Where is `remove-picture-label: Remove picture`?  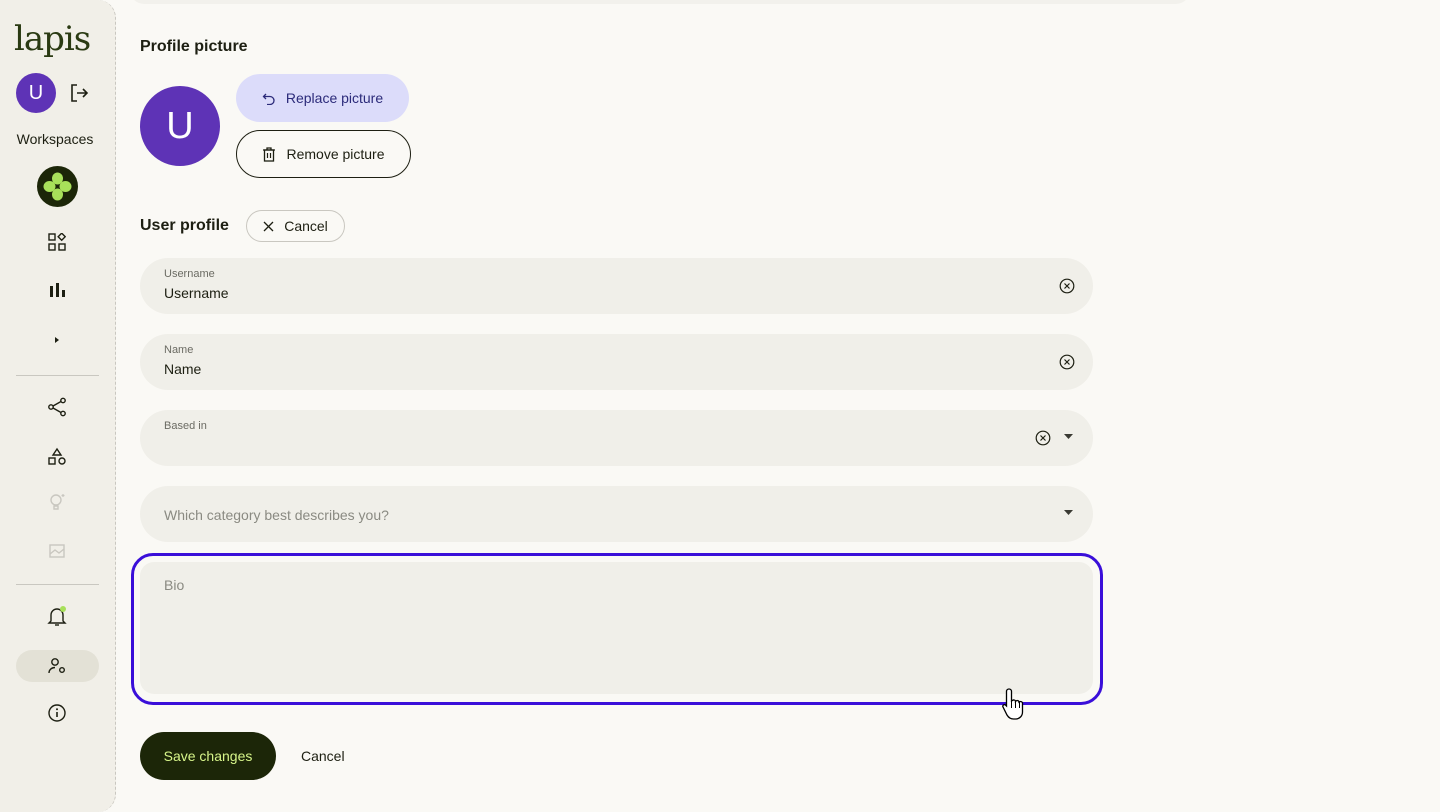 remove-picture-label: Remove picture is located at coordinates (335, 154).